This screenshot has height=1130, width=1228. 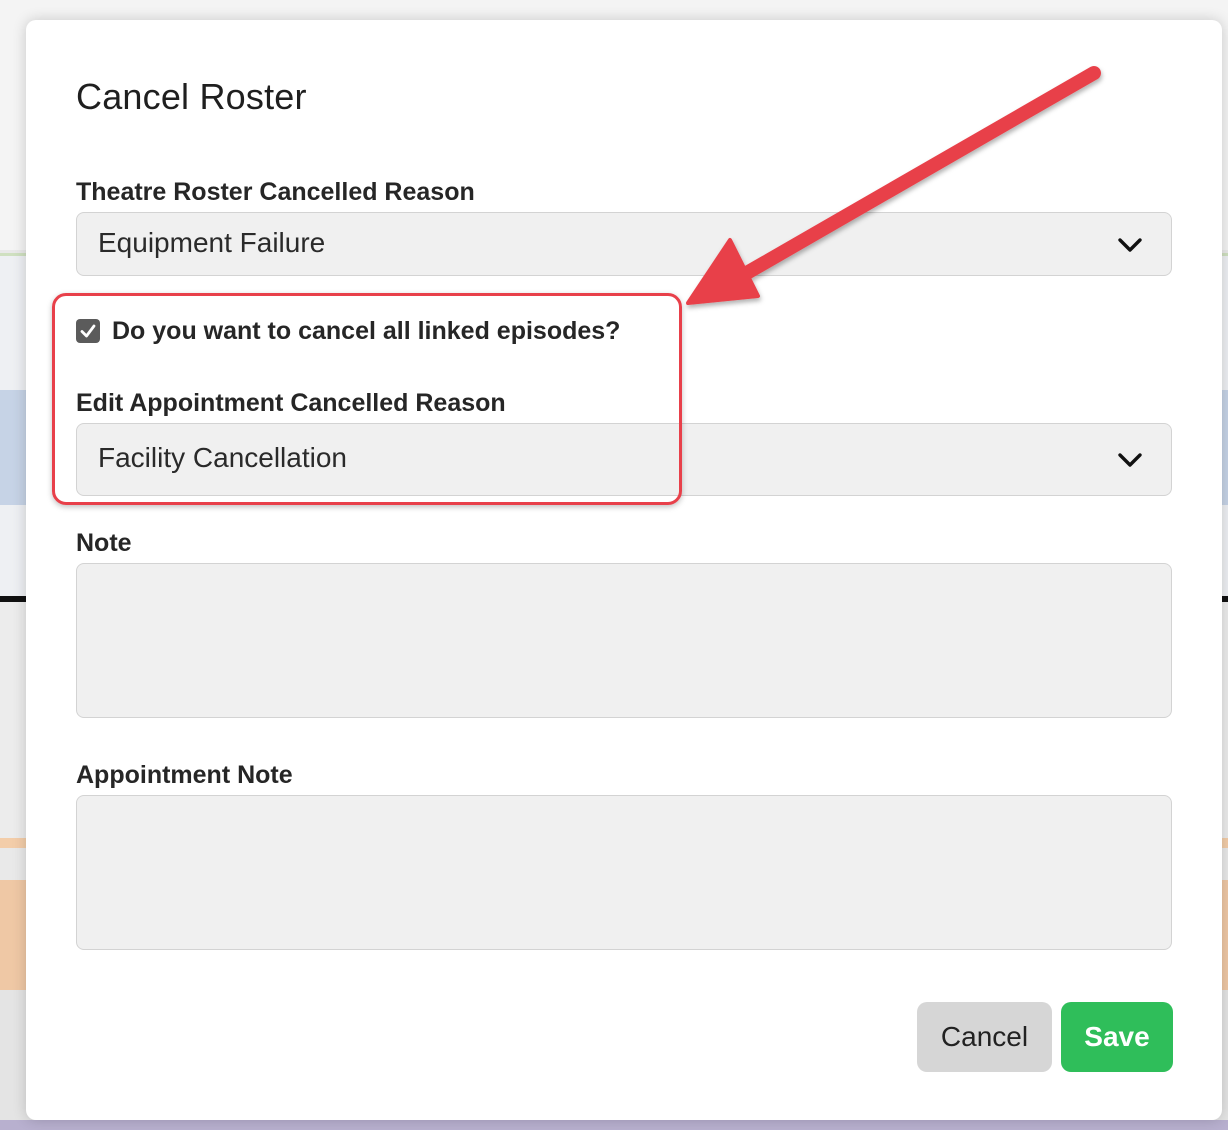 What do you see at coordinates (212, 242) in the screenshot?
I see `theatre-reason-value: Equipment Failure` at bounding box center [212, 242].